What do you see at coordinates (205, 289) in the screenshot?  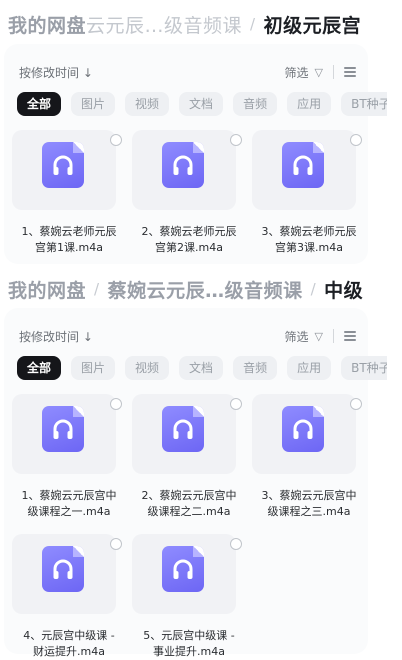 I see `breadcrumb-middle: 蔡婉云元辰…级音频课` at bounding box center [205, 289].